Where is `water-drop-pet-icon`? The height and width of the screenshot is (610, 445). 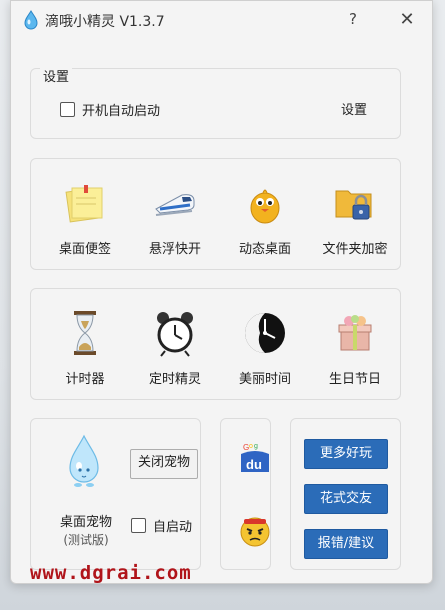
water-drop-pet-icon is located at coordinates (84, 460).